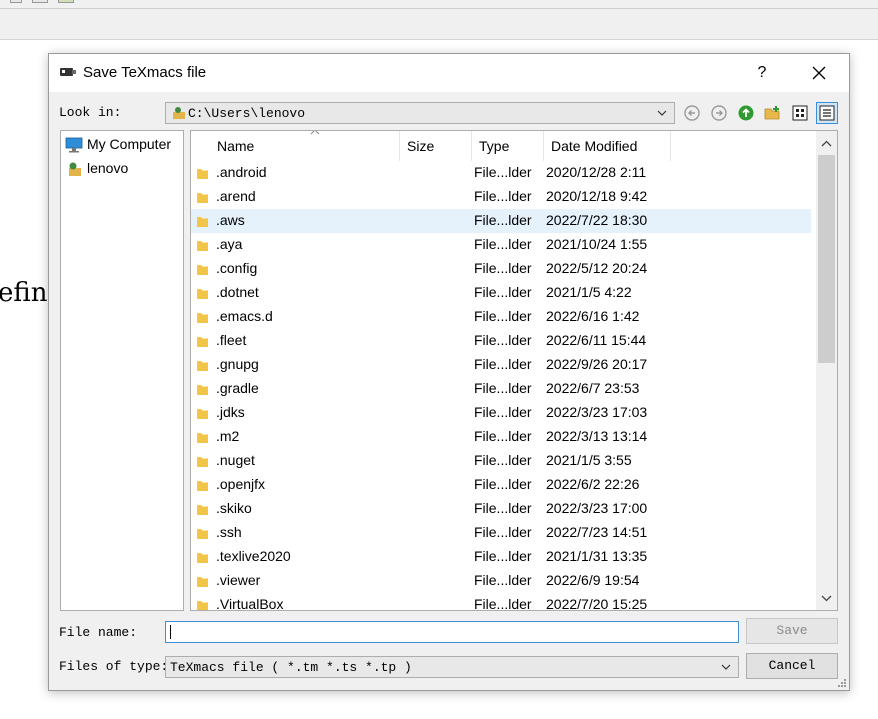 The image size is (878, 719). Describe the element at coordinates (607, 146) in the screenshot. I see `column-header-date-modified: Date Modified` at that location.